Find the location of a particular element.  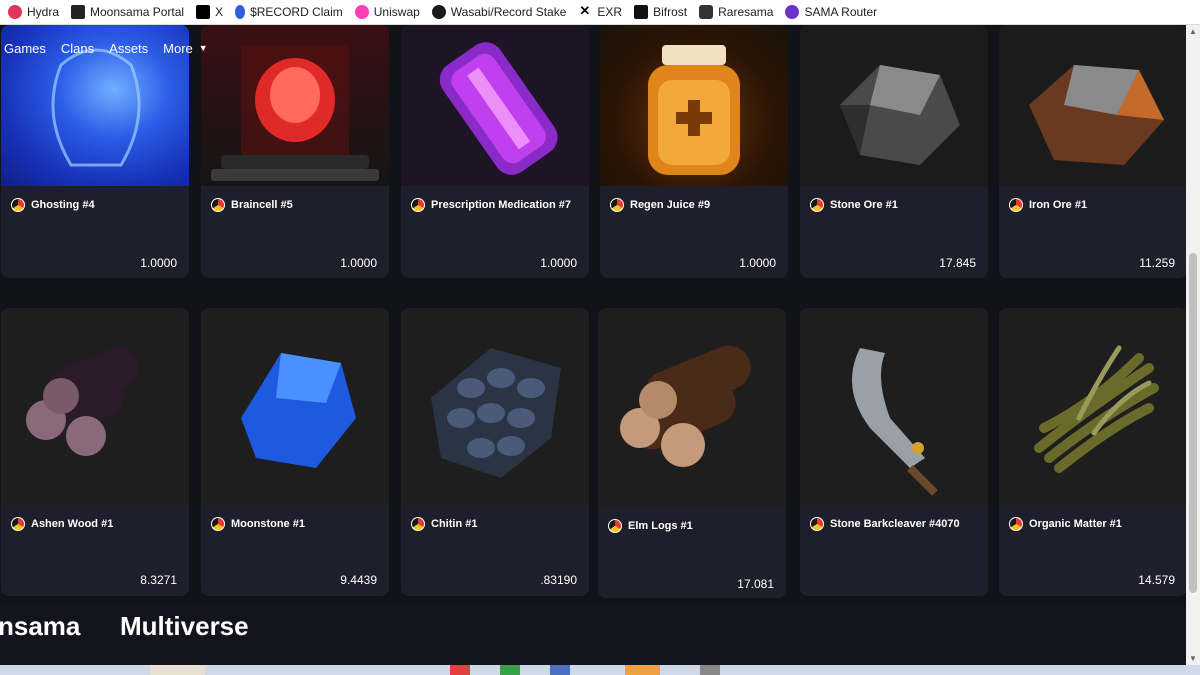

asset-card-ashen-wood: Ashen Wood #1 8.3271 is located at coordinates (95, 452).